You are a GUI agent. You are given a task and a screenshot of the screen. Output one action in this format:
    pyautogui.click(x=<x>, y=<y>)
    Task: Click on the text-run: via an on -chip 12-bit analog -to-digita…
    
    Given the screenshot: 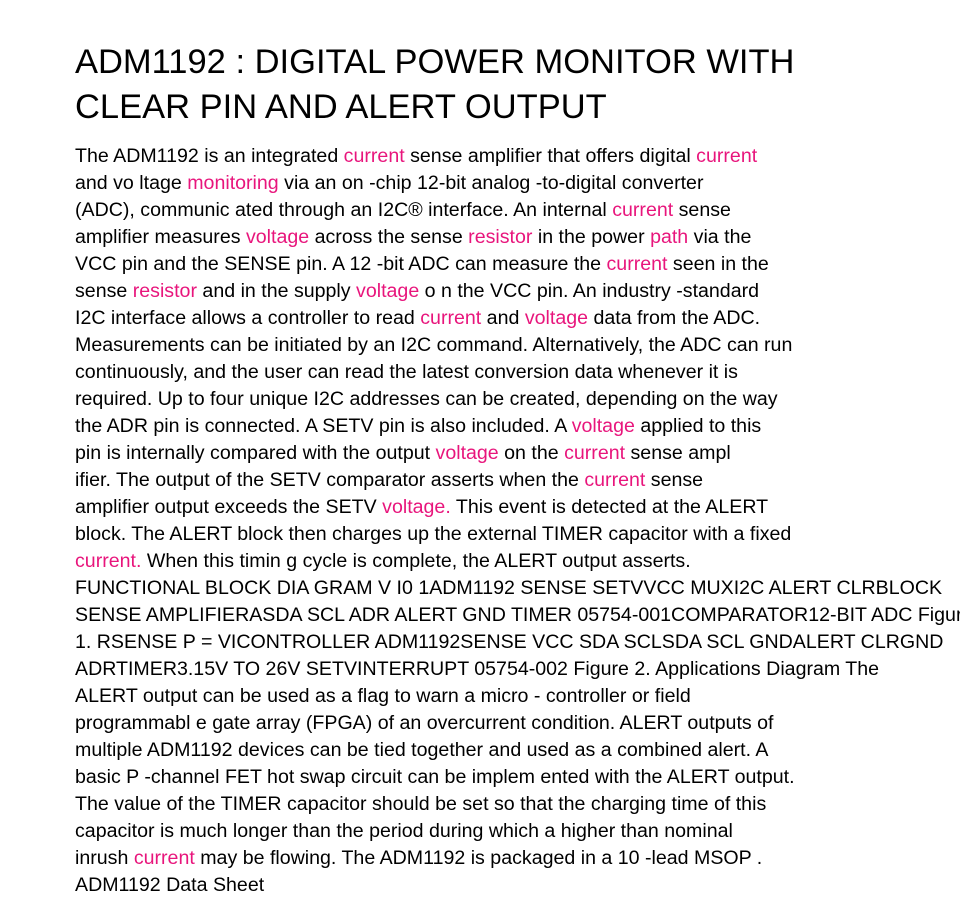 What is the action you would take?
    pyautogui.click(x=491, y=183)
    